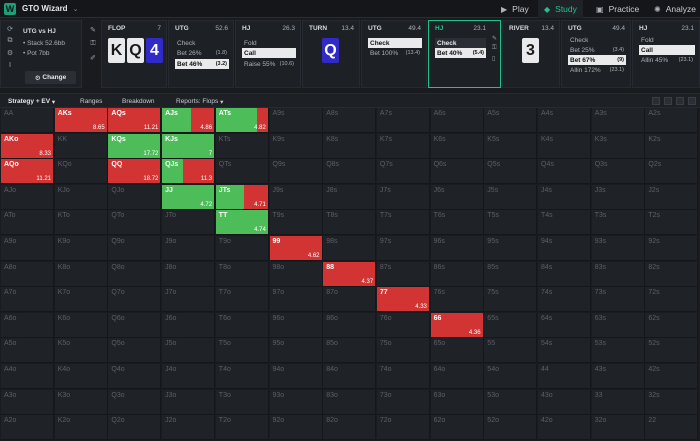 This screenshot has width=700, height=441. What do you see at coordinates (350, 248) in the screenshot?
I see `hand-cell-98s: 98s` at bounding box center [350, 248].